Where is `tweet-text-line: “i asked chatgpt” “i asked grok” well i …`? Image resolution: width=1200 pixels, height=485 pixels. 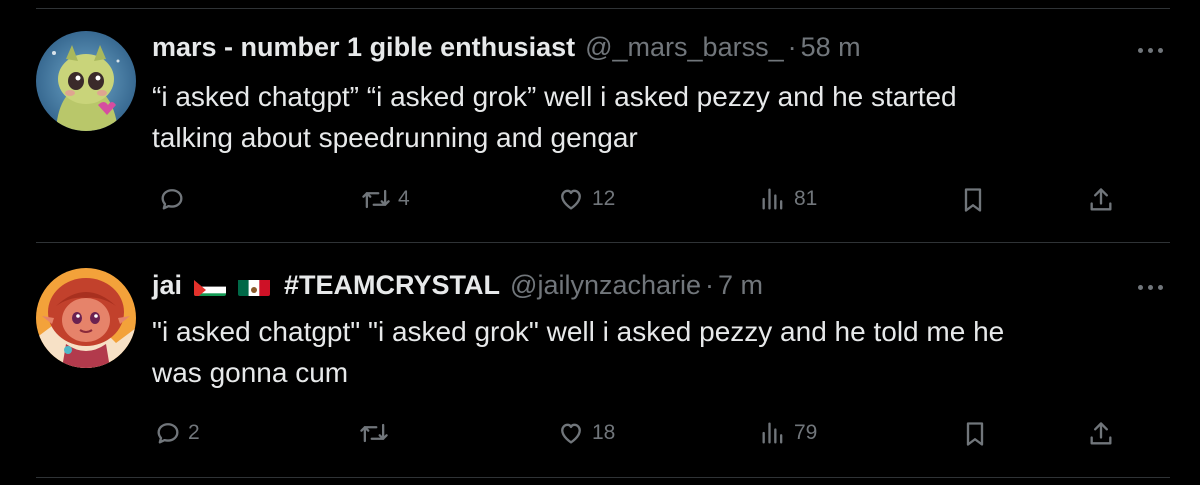 tweet-text-line: “i asked chatgpt” “i asked grok” well i … is located at coordinates (554, 96).